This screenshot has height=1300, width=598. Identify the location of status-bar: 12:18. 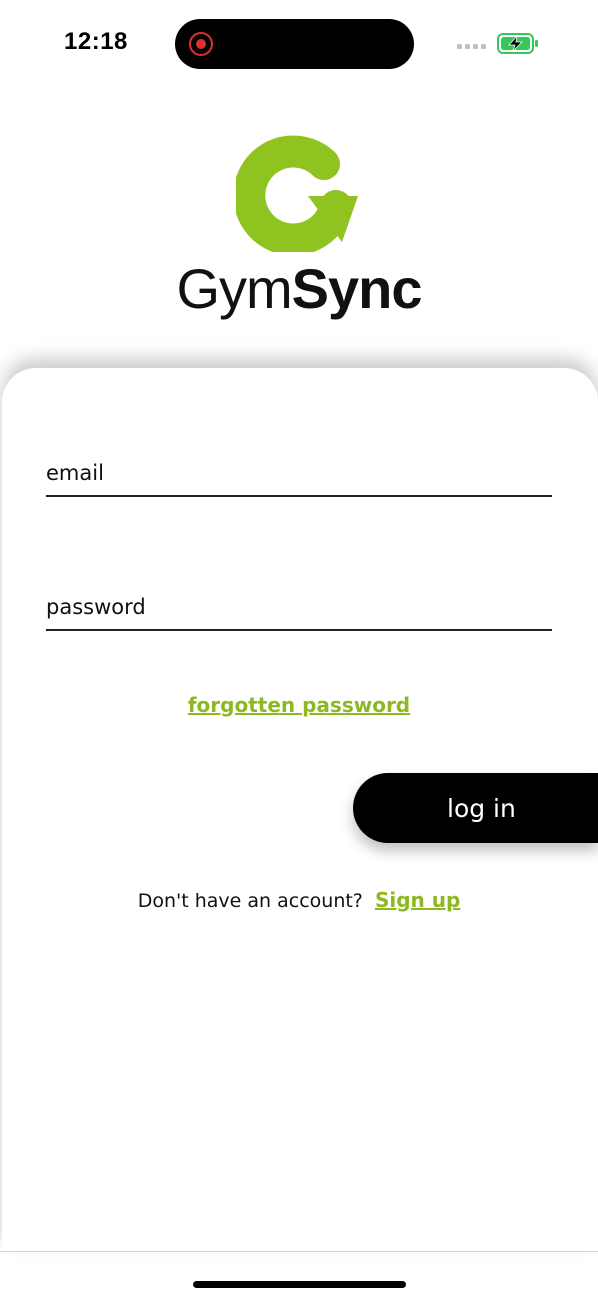
(299, 45).